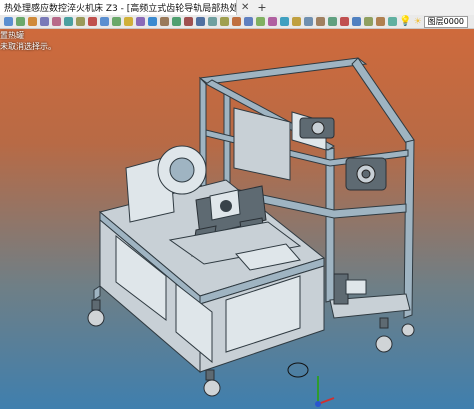 This screenshot has height=409, width=474. Describe the element at coordinates (200, 21) in the screenshot. I see `grid-icon` at that location.